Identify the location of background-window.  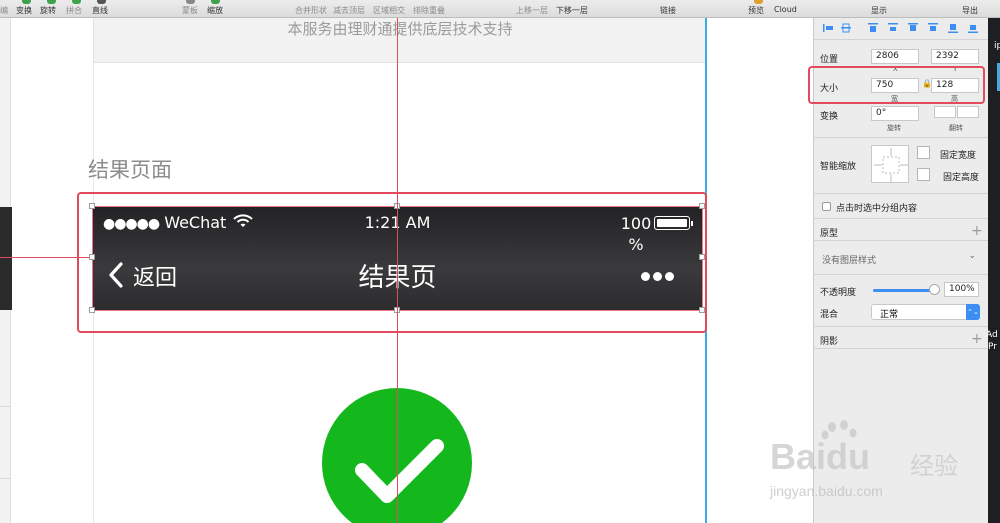
(994, 270).